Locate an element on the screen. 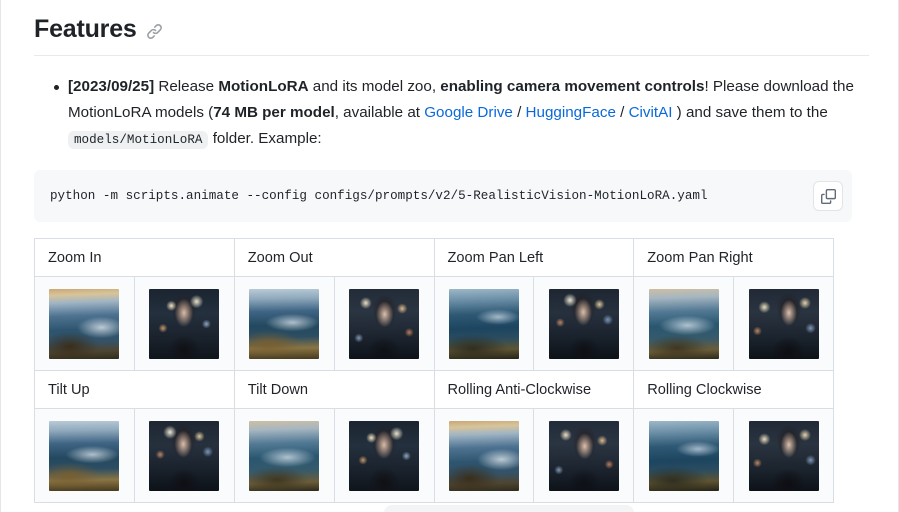 The image size is (899, 512). copy-icon is located at coordinates (828, 196).